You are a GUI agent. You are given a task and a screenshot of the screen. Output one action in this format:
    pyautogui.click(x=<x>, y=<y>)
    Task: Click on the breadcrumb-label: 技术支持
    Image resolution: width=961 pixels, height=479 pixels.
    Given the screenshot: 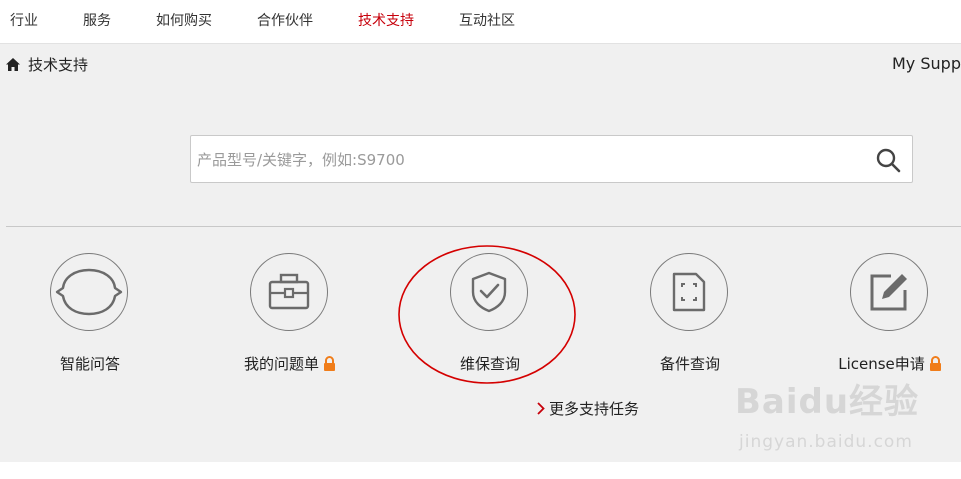 What is the action you would take?
    pyautogui.click(x=58, y=64)
    